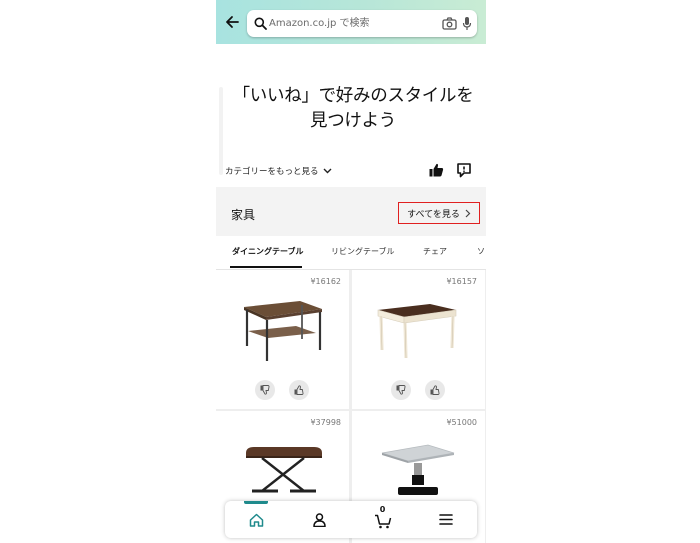  I want to click on subcategory-tabs: ダイニングテーブル リビングテーブル チェア ソ, so click(351, 253).